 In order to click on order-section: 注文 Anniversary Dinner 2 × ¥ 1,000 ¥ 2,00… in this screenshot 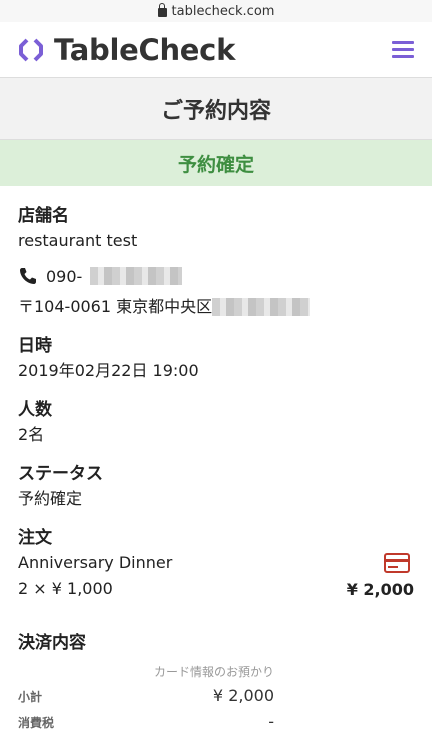, I will do `click(216, 564)`.